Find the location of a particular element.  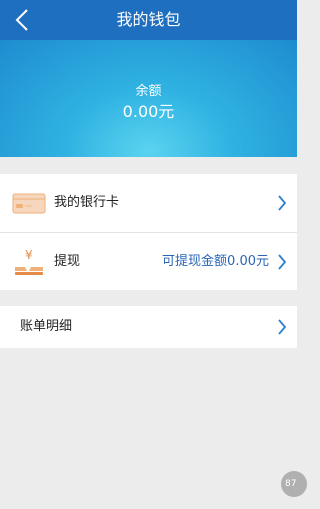

page-title: 我的钱包 is located at coordinates (148, 19).